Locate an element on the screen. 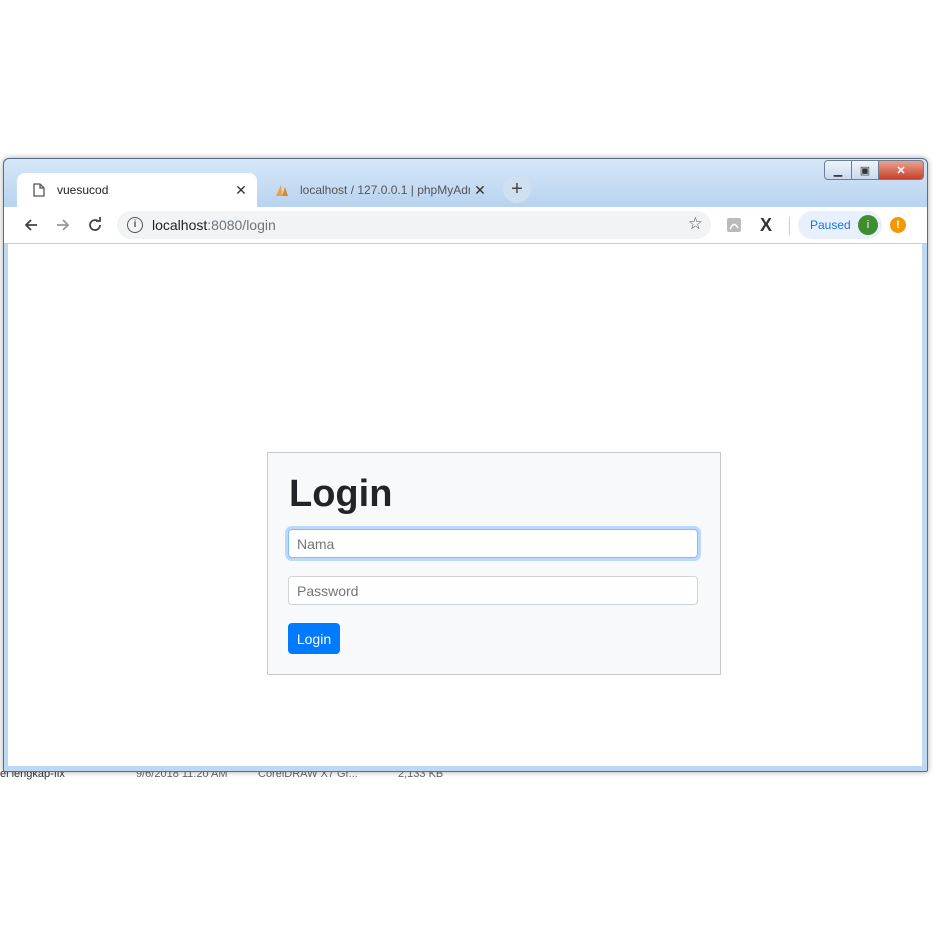 Image resolution: width=936 pixels, height=936 pixels. tab-vuesucod: vuesucod ✕ is located at coordinates (137, 190).